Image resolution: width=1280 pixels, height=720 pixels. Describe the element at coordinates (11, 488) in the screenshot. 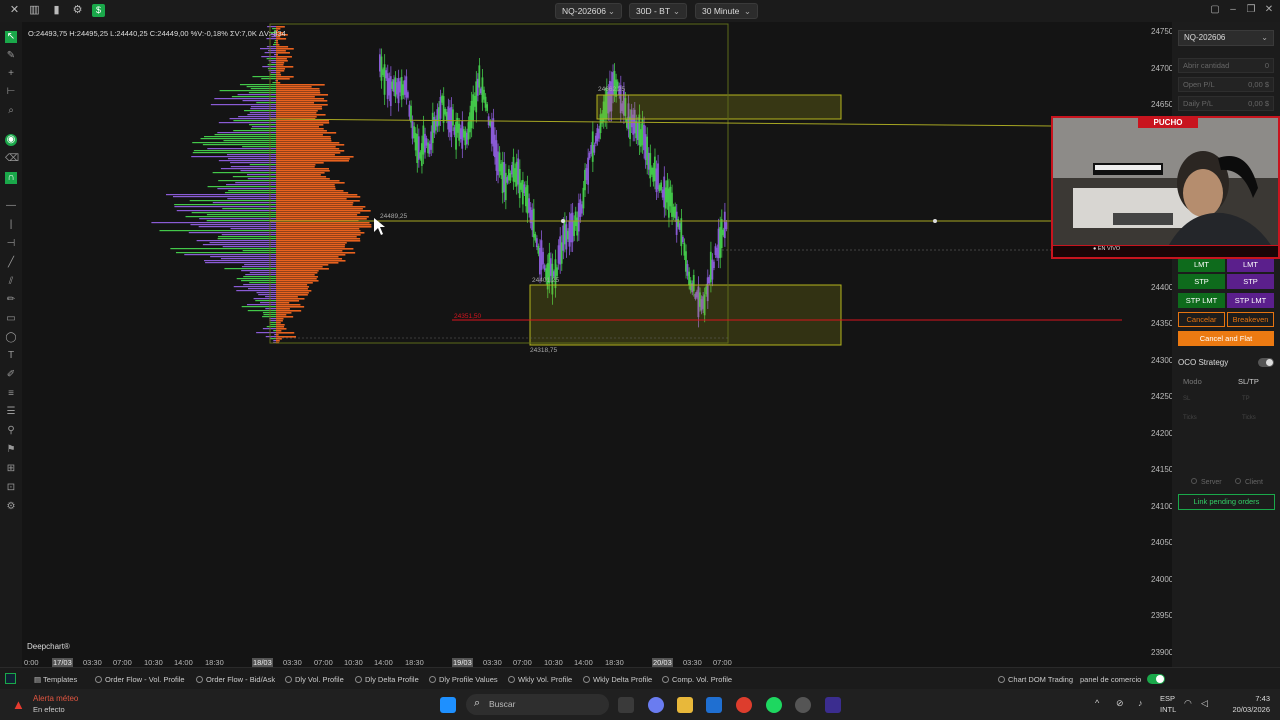

I see `lock-icon: ⊡` at that location.